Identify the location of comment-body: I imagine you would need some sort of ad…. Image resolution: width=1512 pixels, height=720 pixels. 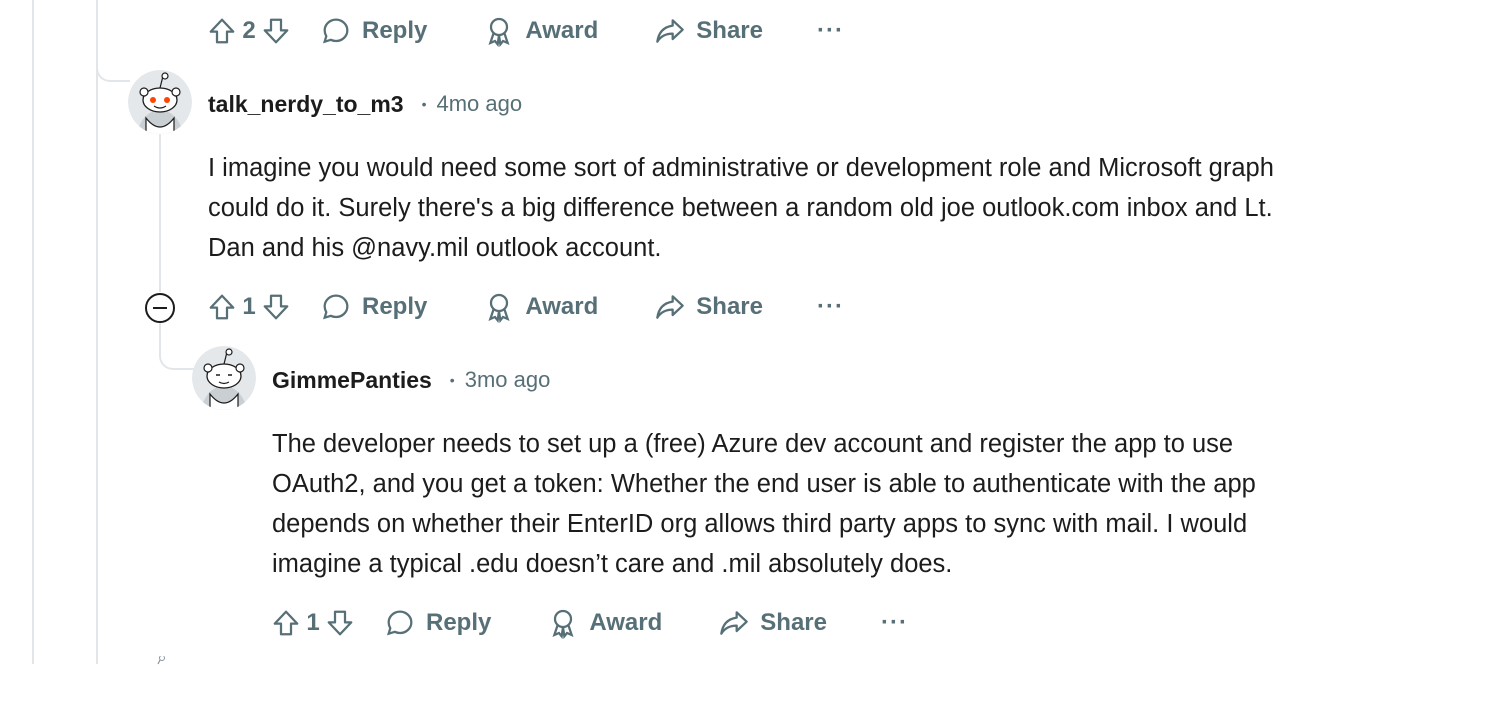
(741, 208).